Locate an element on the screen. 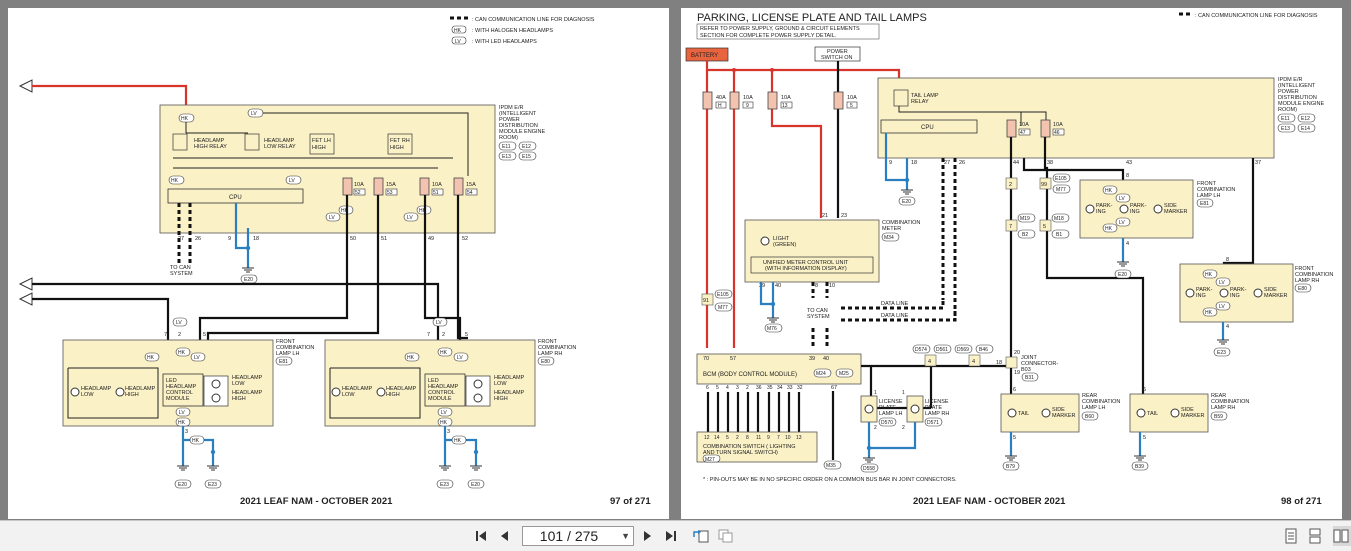 This screenshot has height=551, width=1351. svg-text: 27 is located at coordinates (947, 163).